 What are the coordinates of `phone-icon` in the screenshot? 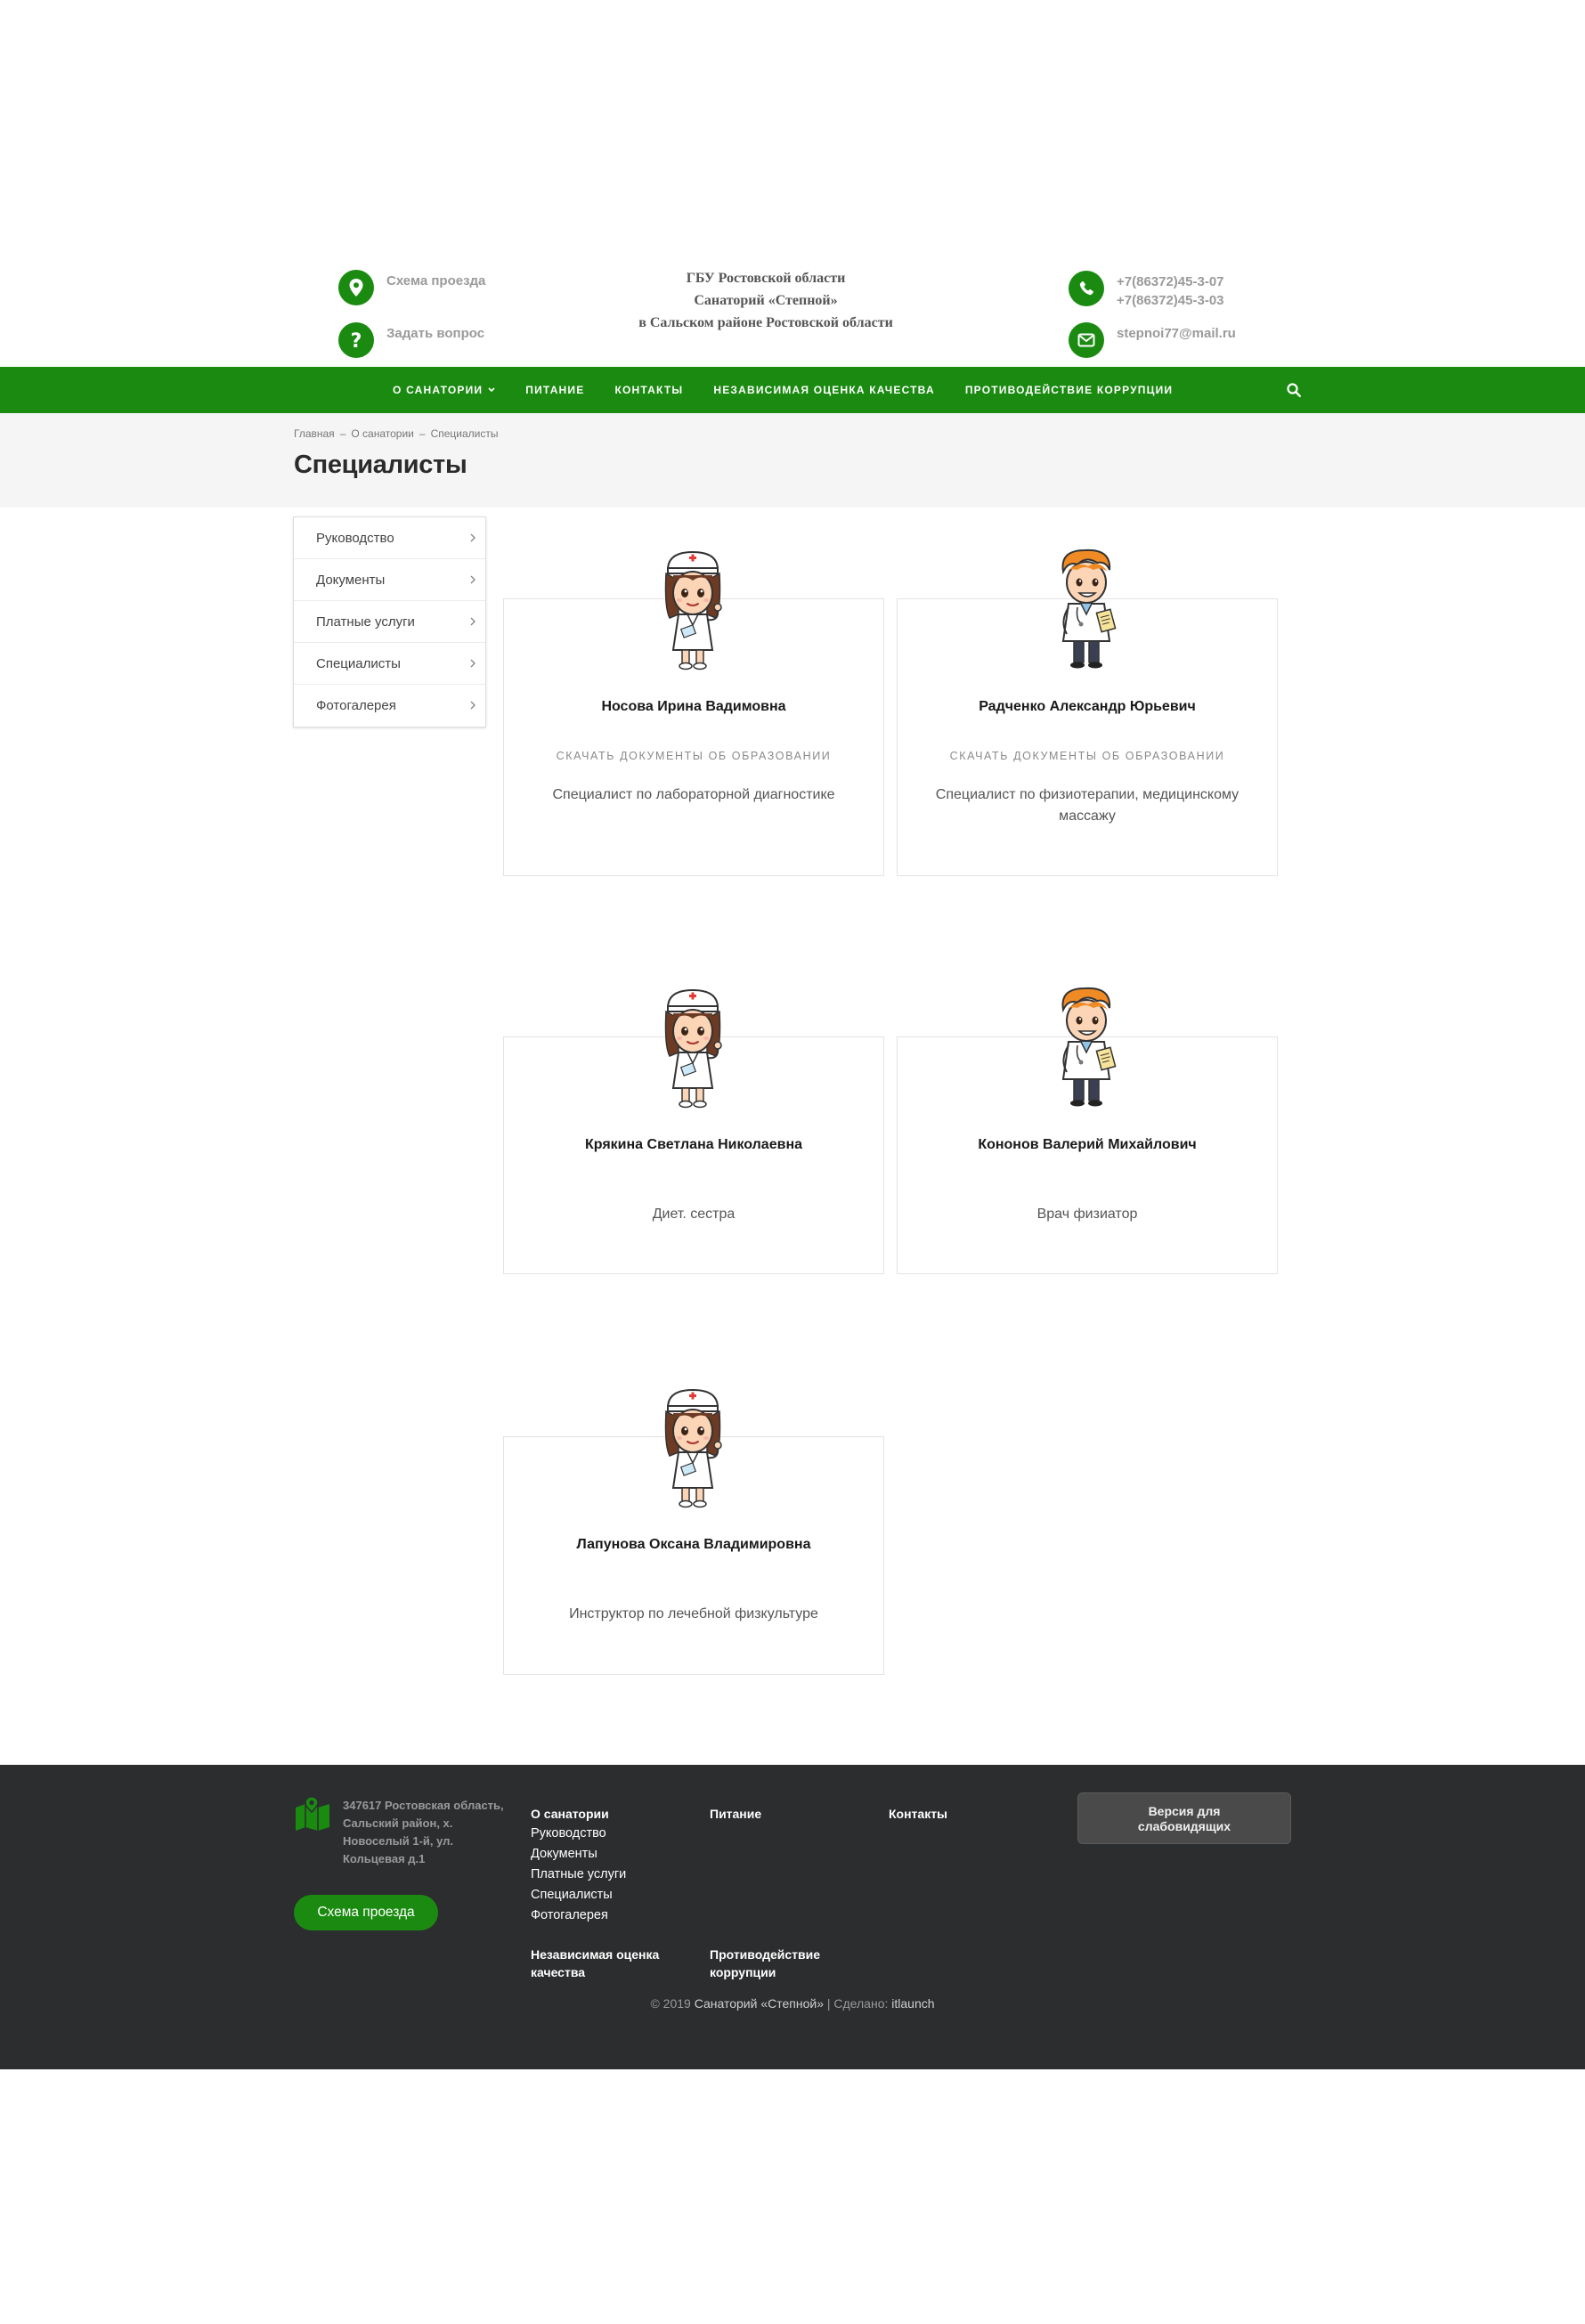 It's located at (1086, 288).